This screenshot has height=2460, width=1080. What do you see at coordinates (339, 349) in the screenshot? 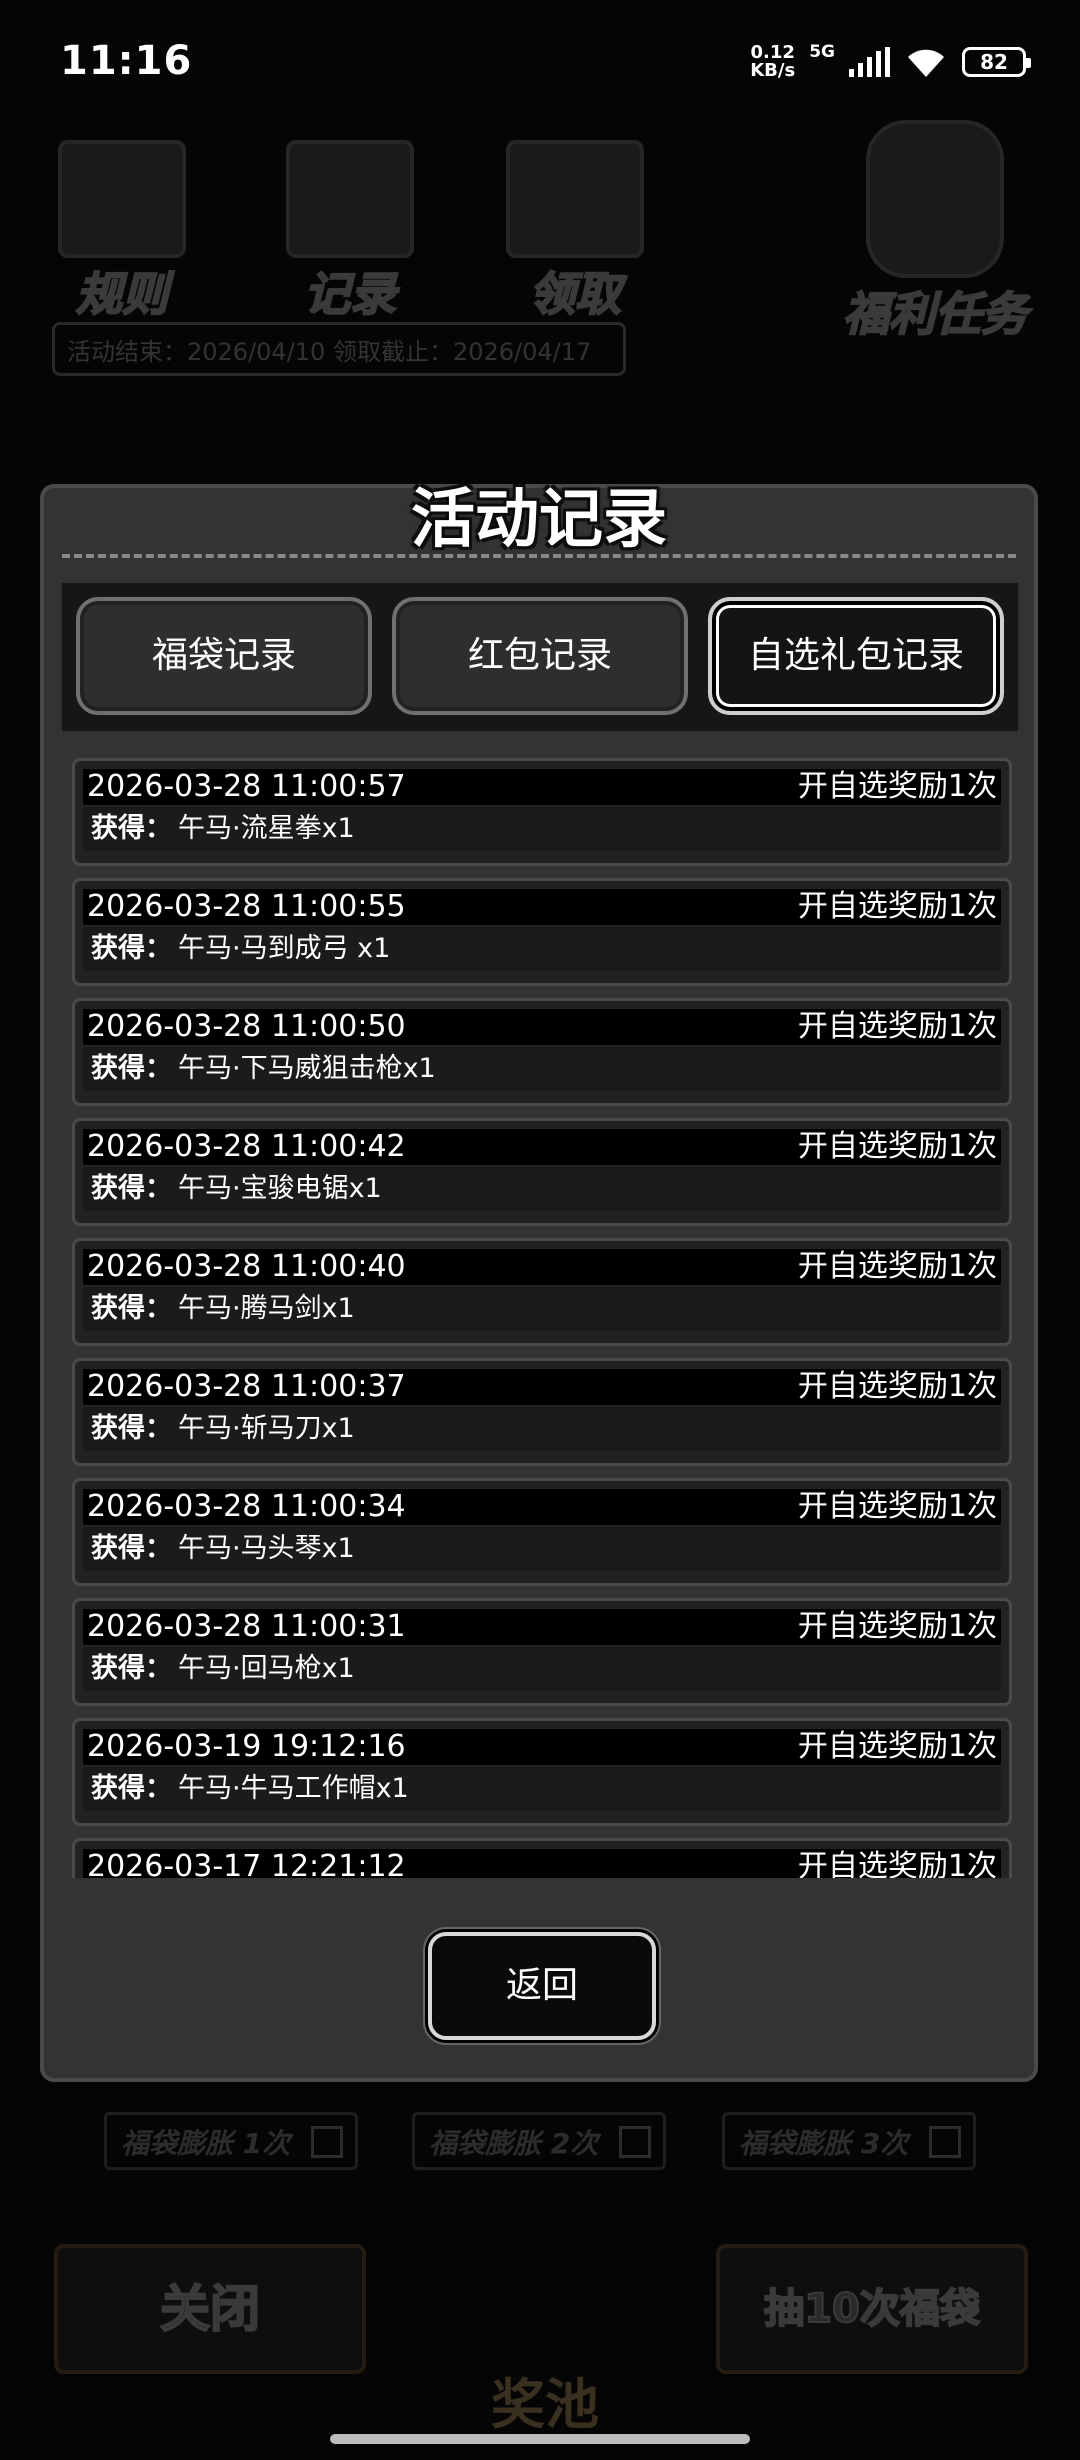
I see `activity-deadline-text: 活动结束：2026/04/10 领取截止：2026/04/17` at bounding box center [339, 349].